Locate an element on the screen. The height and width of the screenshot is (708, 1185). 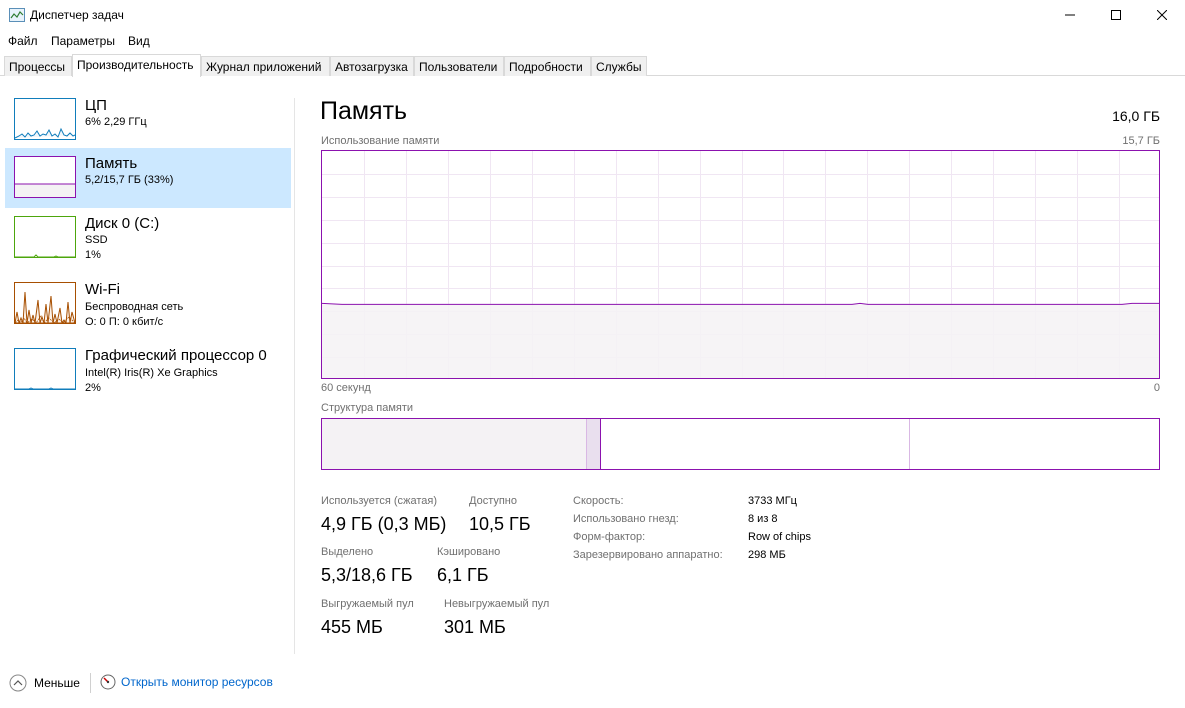
structure-free is located at coordinates (1034, 444).